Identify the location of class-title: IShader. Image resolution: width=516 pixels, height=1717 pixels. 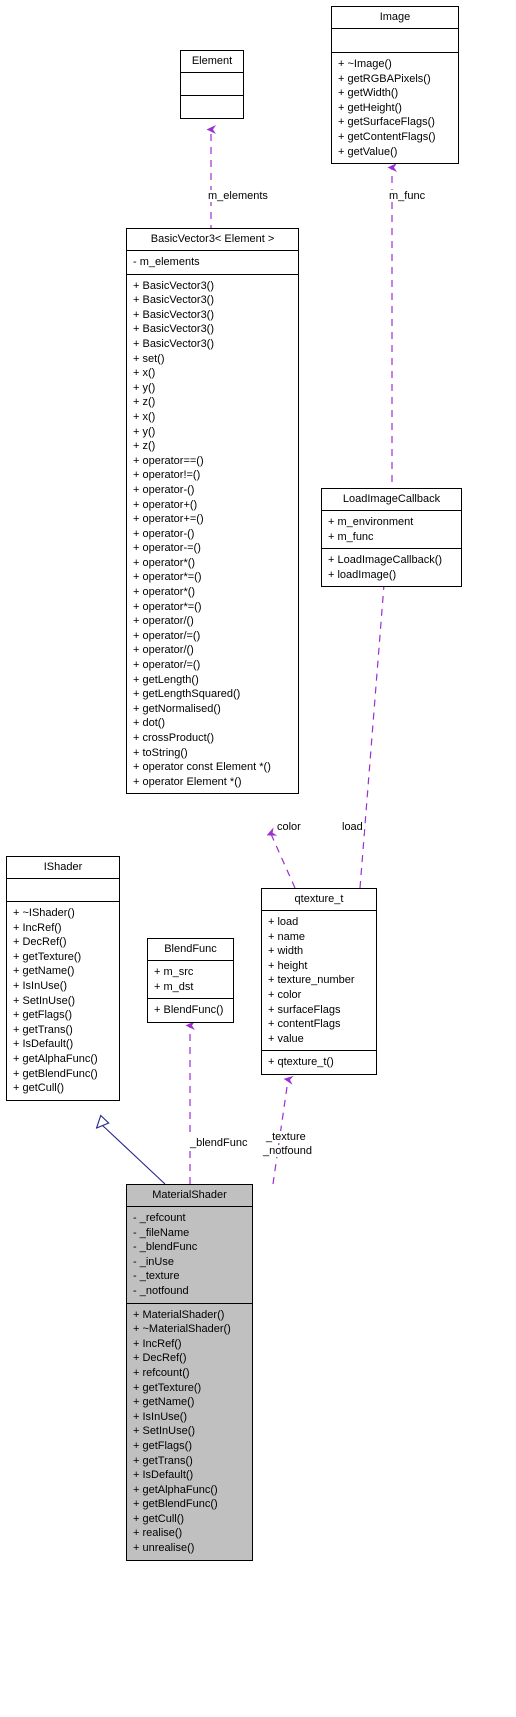
(63, 867).